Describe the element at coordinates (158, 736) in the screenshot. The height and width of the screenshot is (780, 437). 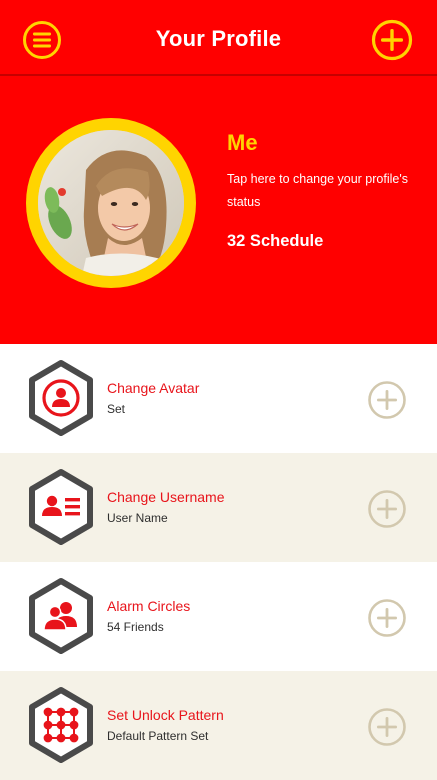
I see `item-subtitle: Default Pattern Set` at that location.